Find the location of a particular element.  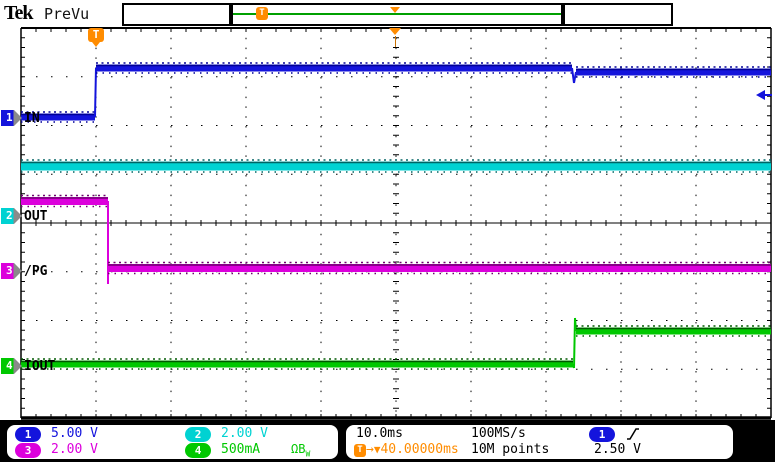

trace-ch4-iout is located at coordinates (396, 343).